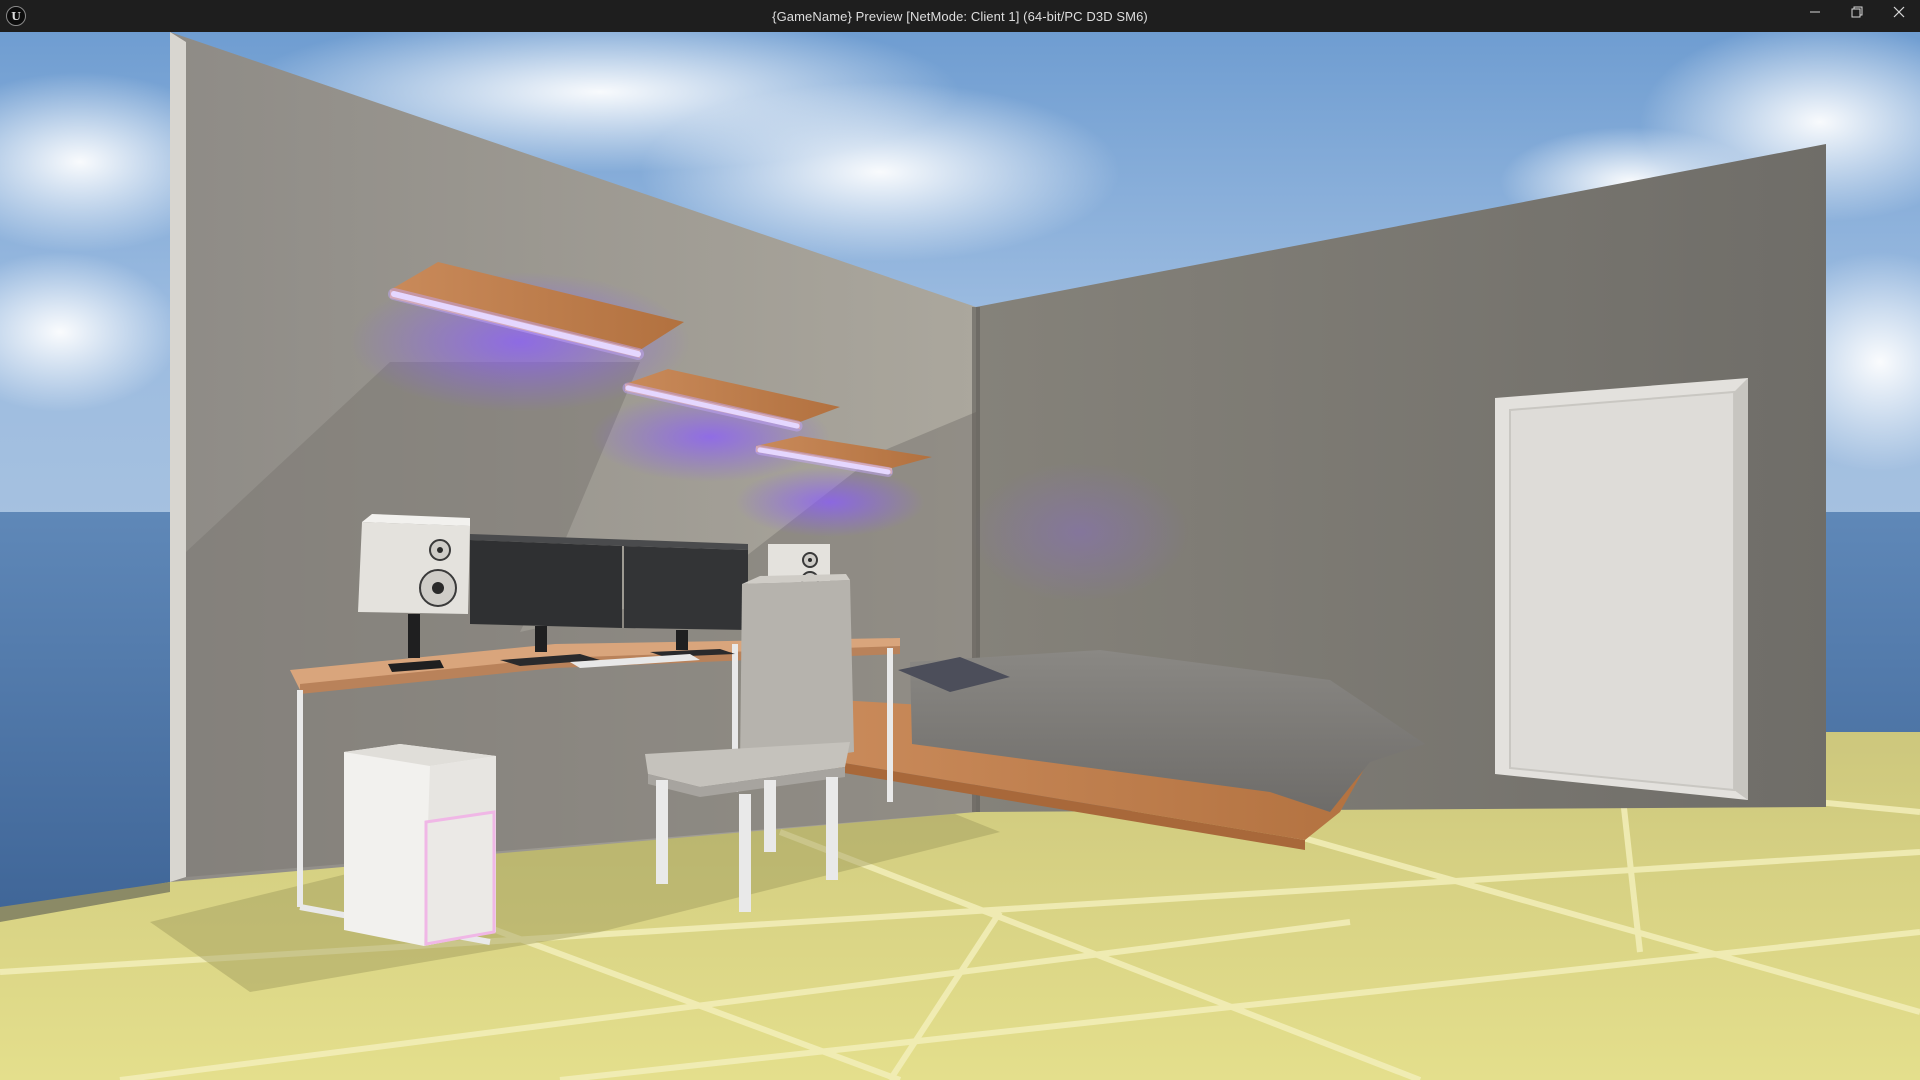 This screenshot has width=1920, height=1080. I want to click on door, so click(1621, 589).